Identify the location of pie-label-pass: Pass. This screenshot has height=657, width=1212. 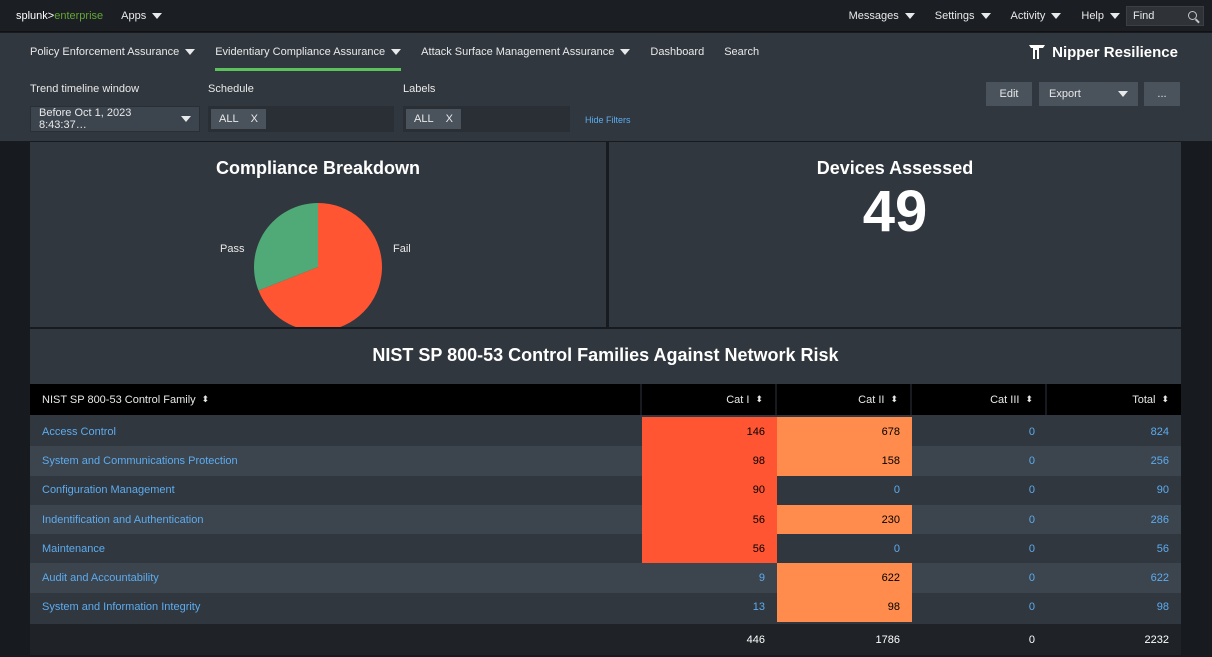
(232, 249).